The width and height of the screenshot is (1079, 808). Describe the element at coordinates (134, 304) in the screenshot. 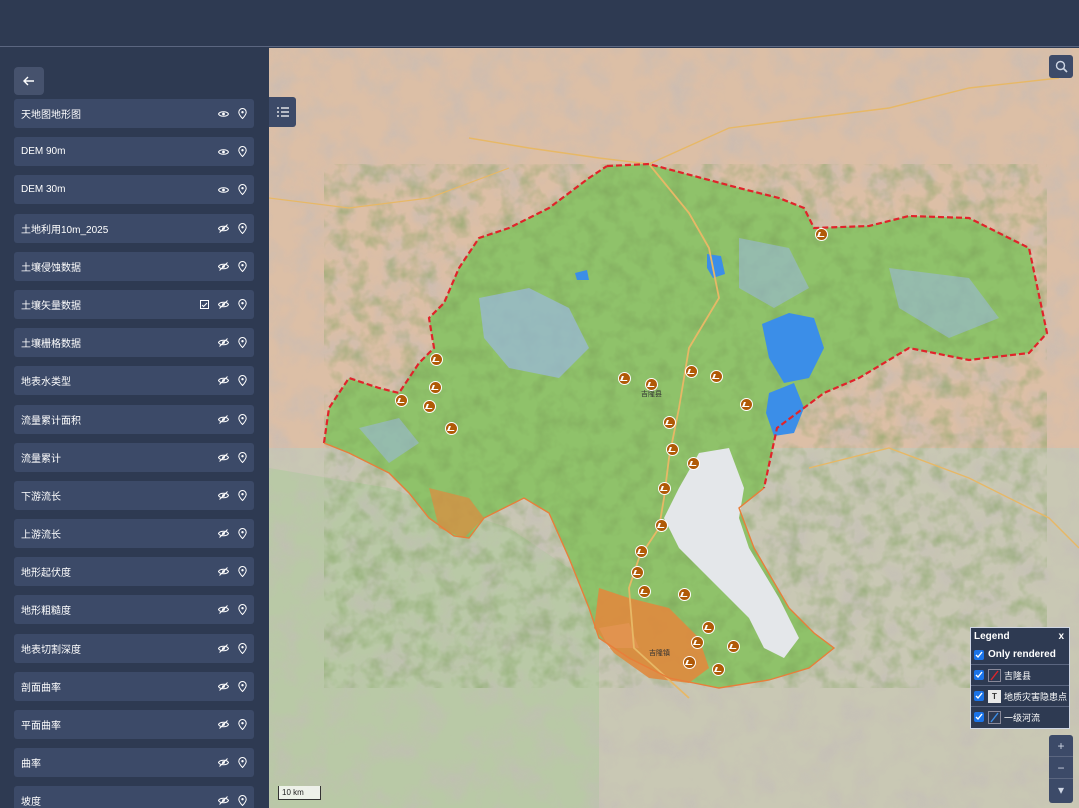

I see `layer-item: 土壤矢量数据` at that location.